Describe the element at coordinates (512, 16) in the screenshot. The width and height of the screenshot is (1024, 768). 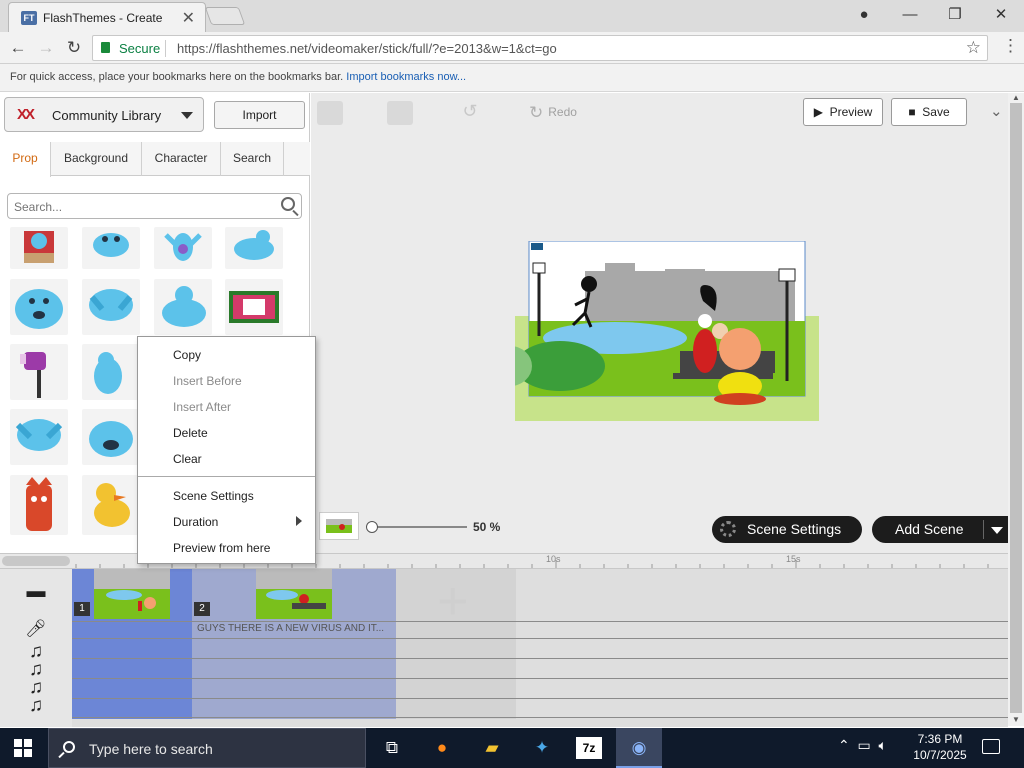
I see `browser-tab-bar: FT FlashThemes - Create ✕ ● — ❐ ✕` at that location.